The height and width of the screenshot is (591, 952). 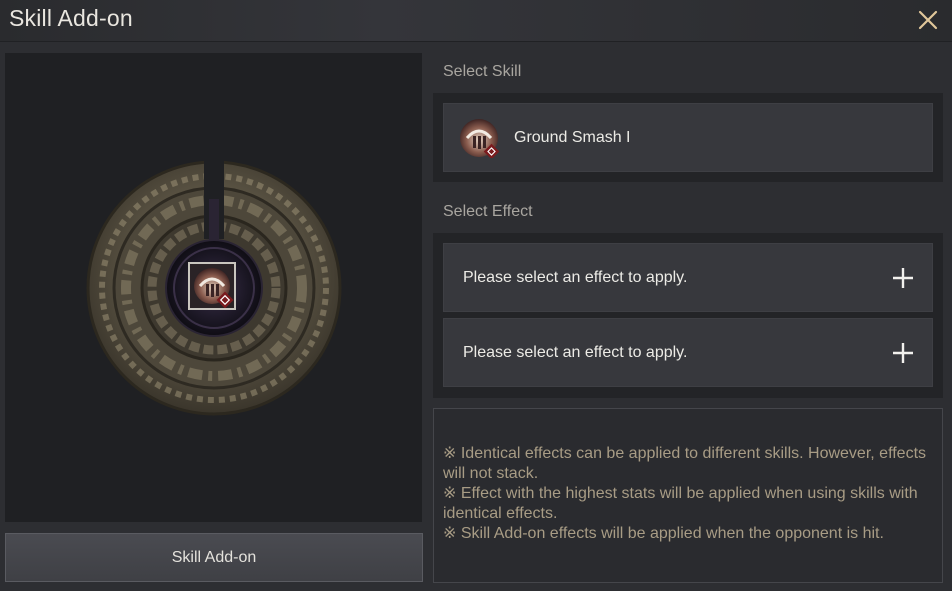 I want to click on skill-icon, so click(x=479, y=138).